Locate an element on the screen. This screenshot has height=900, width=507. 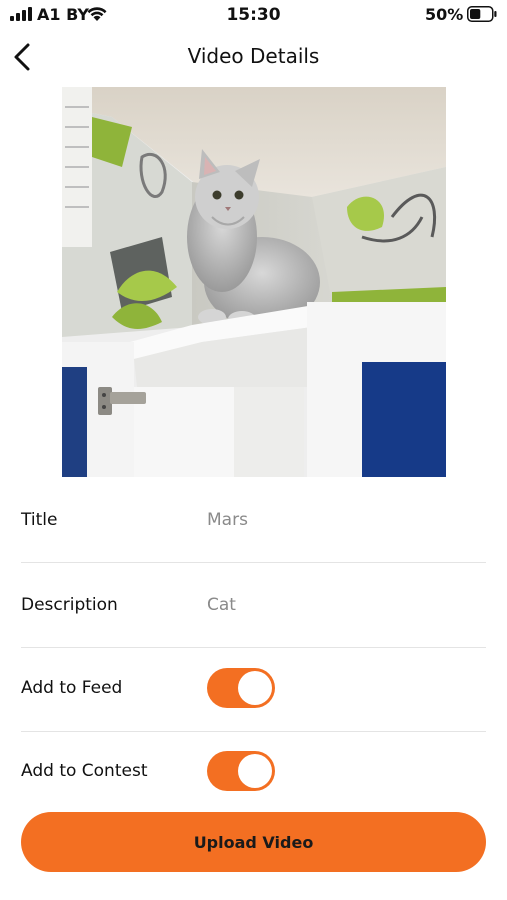
battery-icon is located at coordinates (482, 14).